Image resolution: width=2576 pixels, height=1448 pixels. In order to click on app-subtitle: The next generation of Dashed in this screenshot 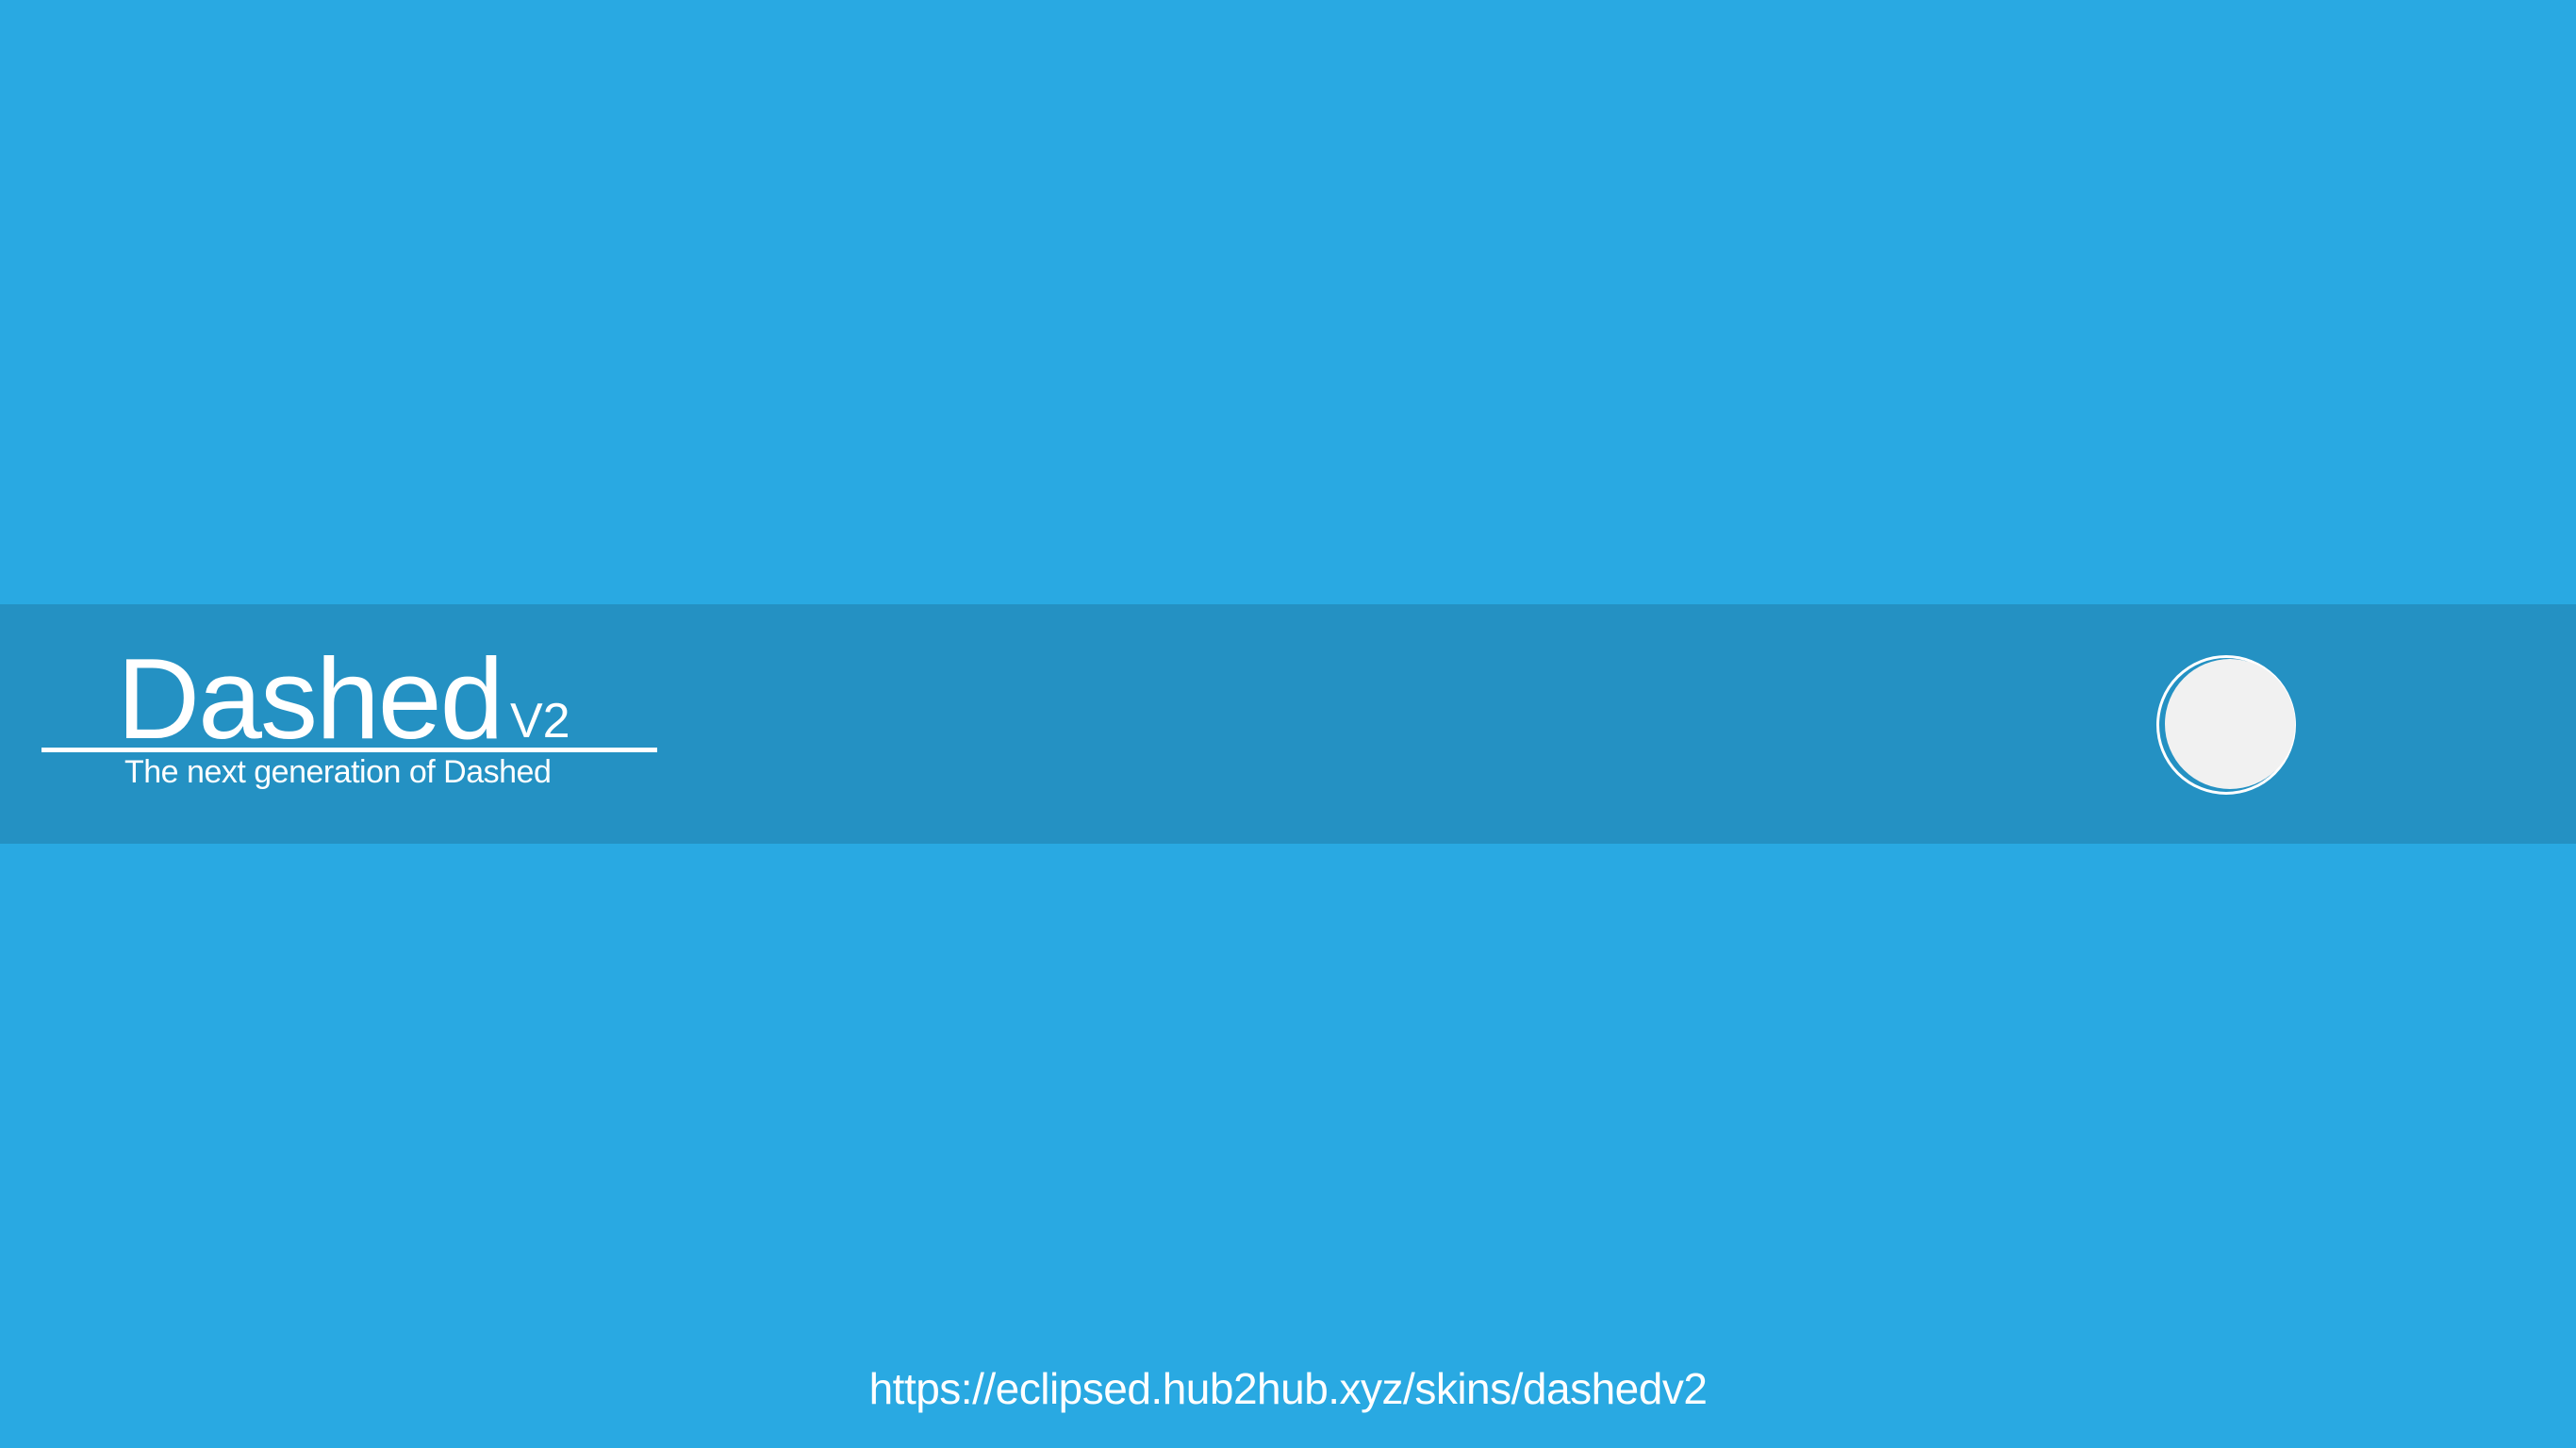, I will do `click(338, 772)`.